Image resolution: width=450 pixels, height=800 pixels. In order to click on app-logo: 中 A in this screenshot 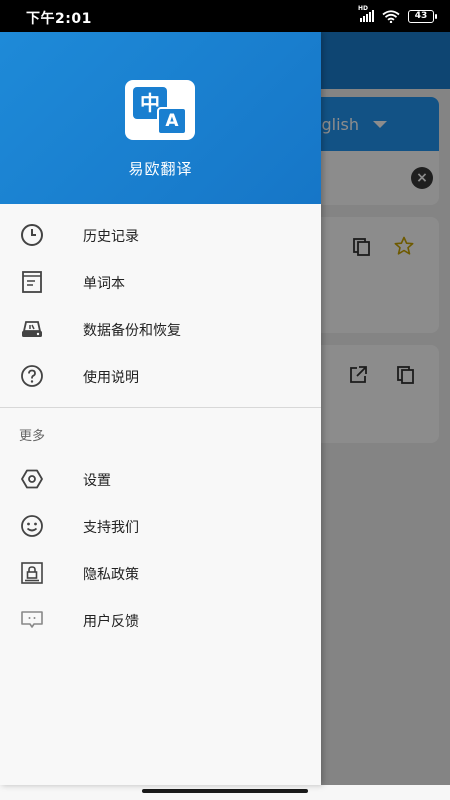, I will do `click(160, 110)`.